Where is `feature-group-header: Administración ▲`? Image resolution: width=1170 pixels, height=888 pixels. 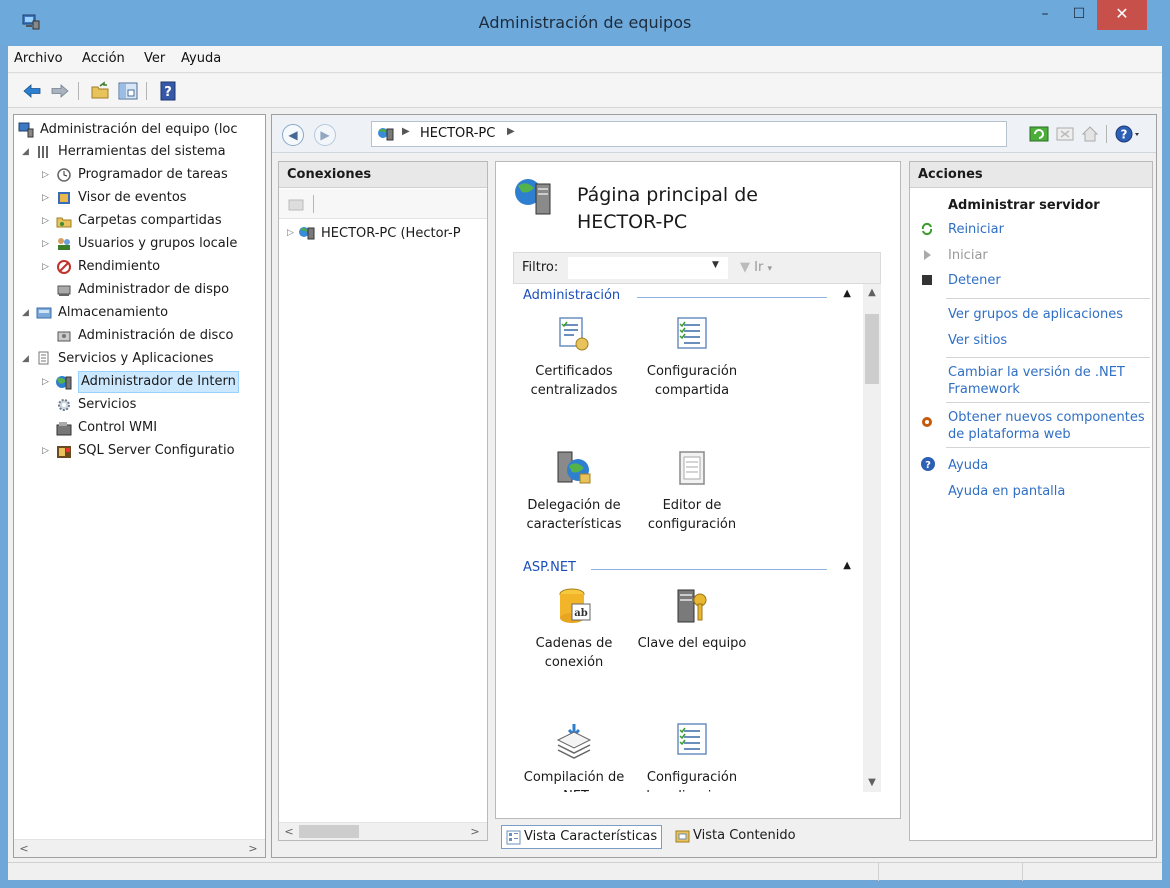 feature-group-header: Administración ▲ is located at coordinates (687, 296).